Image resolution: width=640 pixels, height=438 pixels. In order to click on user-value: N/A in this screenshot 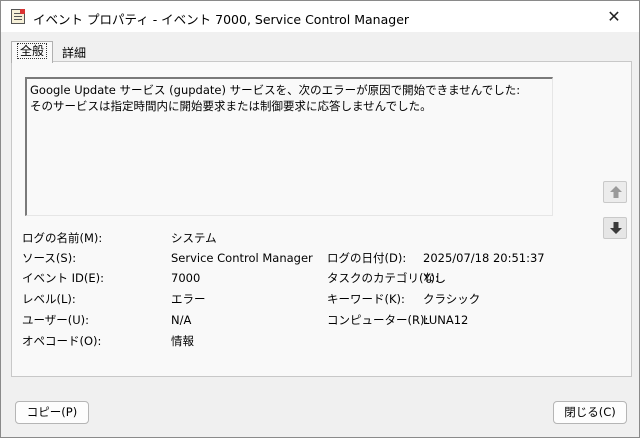, I will do `click(181, 320)`.